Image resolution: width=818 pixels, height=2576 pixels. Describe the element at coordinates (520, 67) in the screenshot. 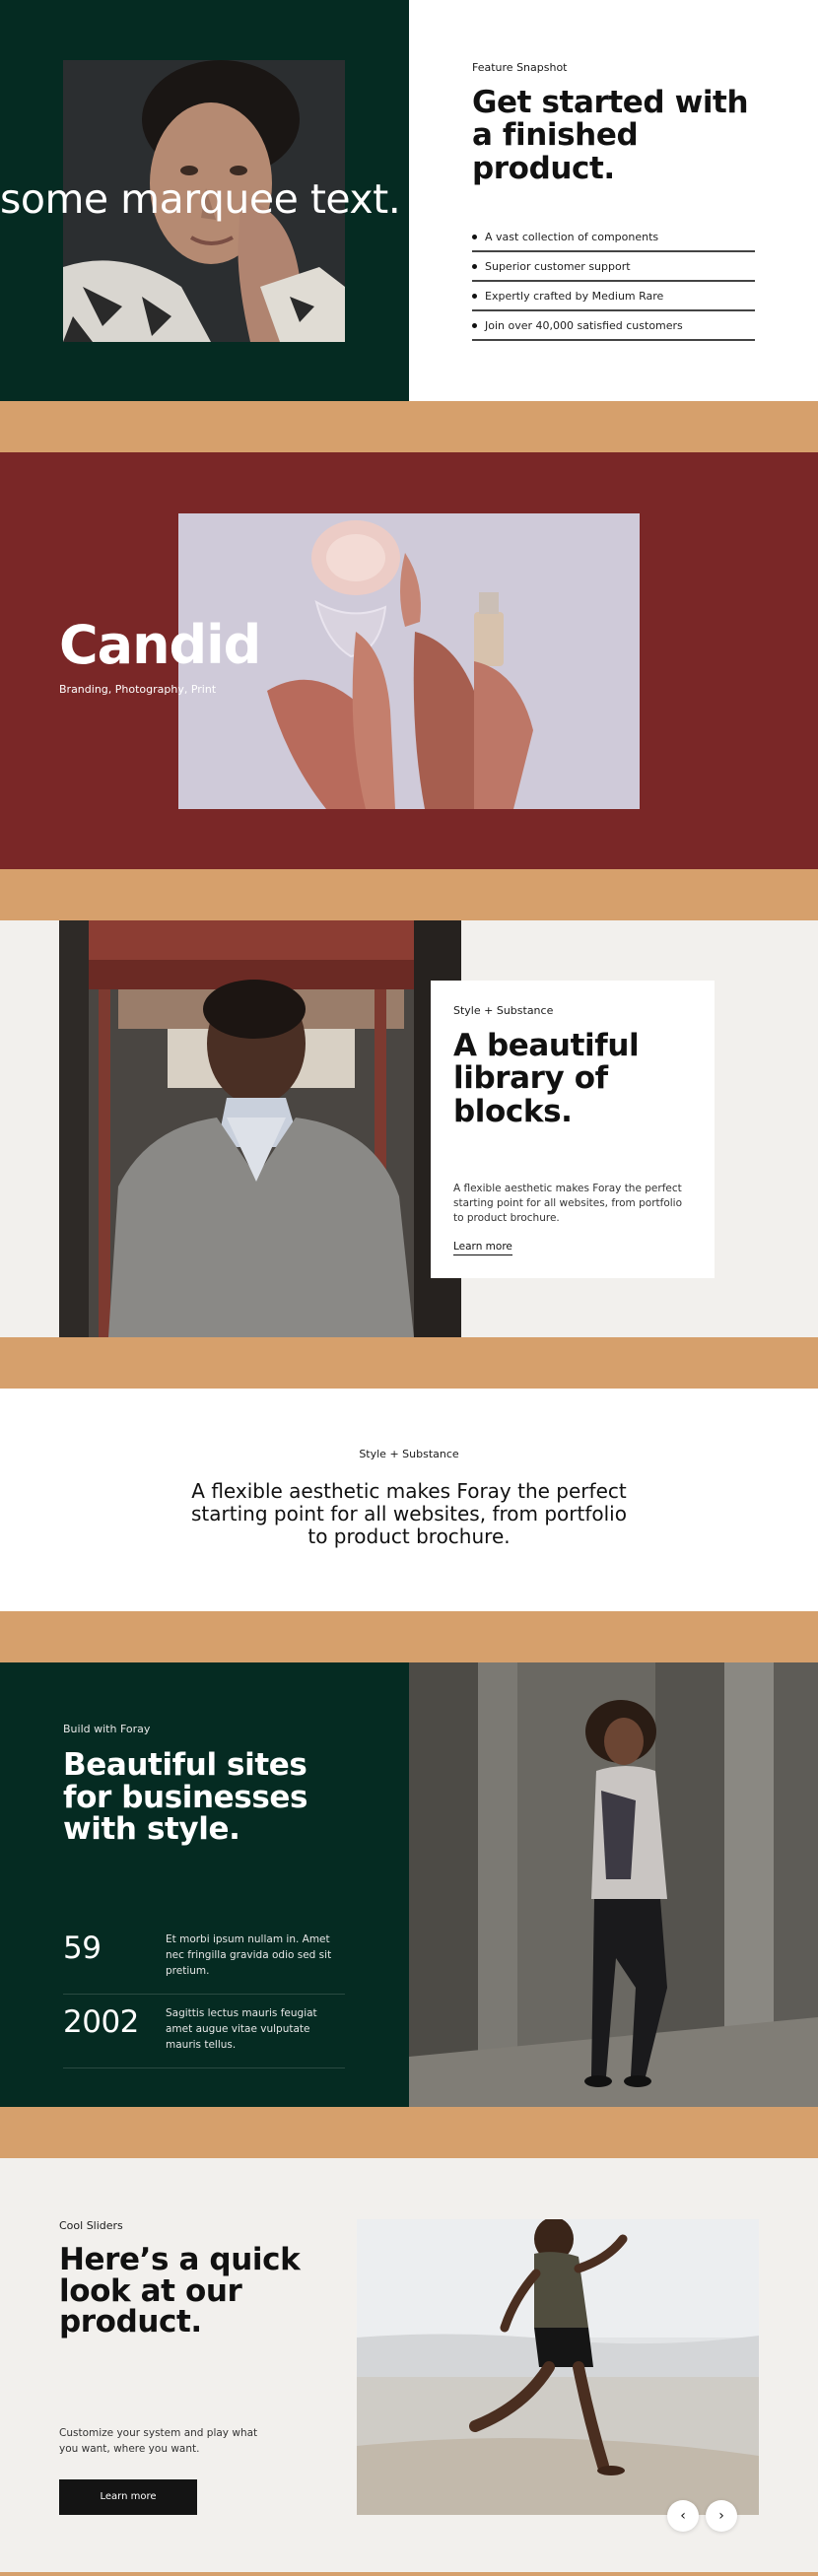

I see `feature-snapshot-eyebrow: Feature Snapshot` at that location.